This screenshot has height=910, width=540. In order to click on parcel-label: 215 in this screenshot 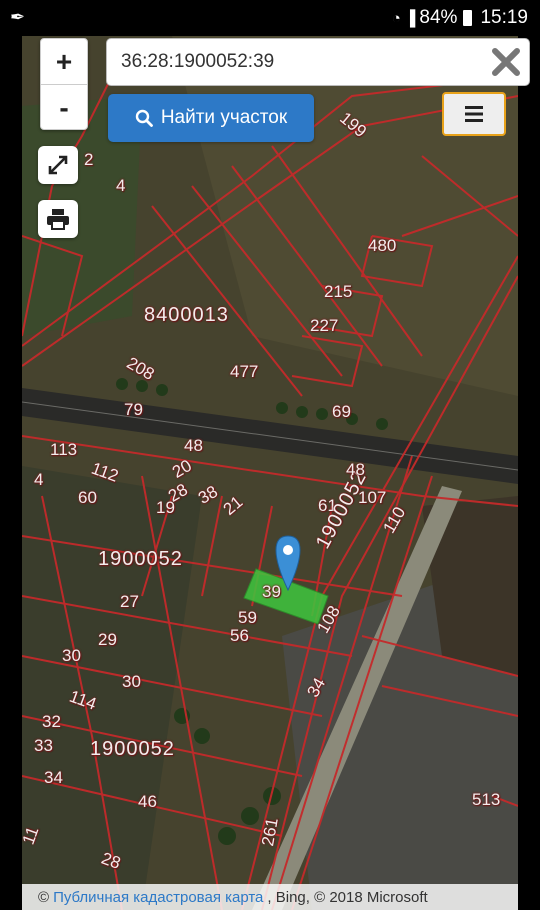, I will do `click(338, 291)`.